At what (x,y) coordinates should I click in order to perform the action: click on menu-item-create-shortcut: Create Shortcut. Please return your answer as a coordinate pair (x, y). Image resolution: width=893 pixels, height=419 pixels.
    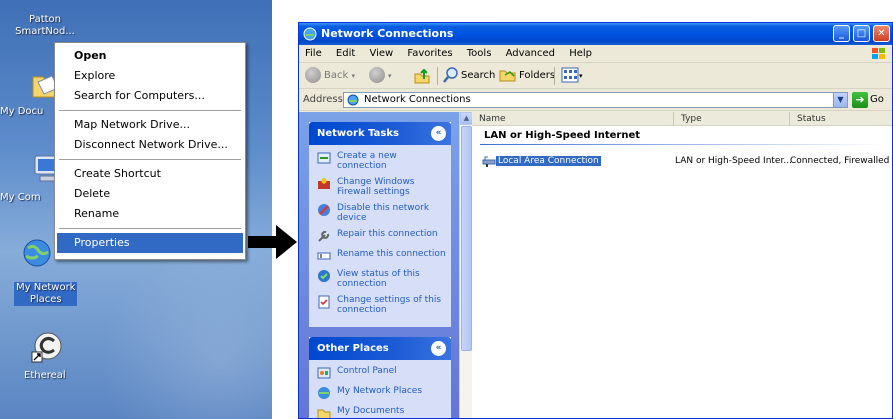
    Looking at the image, I should click on (150, 174).